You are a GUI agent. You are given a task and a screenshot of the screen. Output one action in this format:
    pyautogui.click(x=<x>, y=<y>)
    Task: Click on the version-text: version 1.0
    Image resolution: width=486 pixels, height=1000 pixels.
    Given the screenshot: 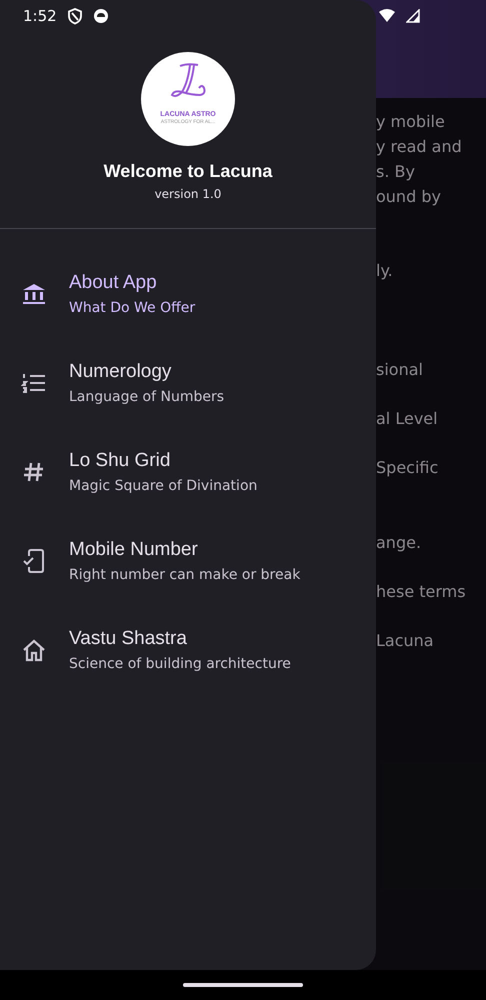 What is the action you would take?
    pyautogui.click(x=188, y=194)
    